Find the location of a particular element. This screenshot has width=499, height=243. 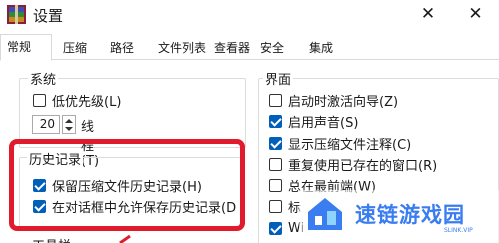

startup-wizard-checkbox: 启动时激活向导(Z) is located at coordinates (334, 100).